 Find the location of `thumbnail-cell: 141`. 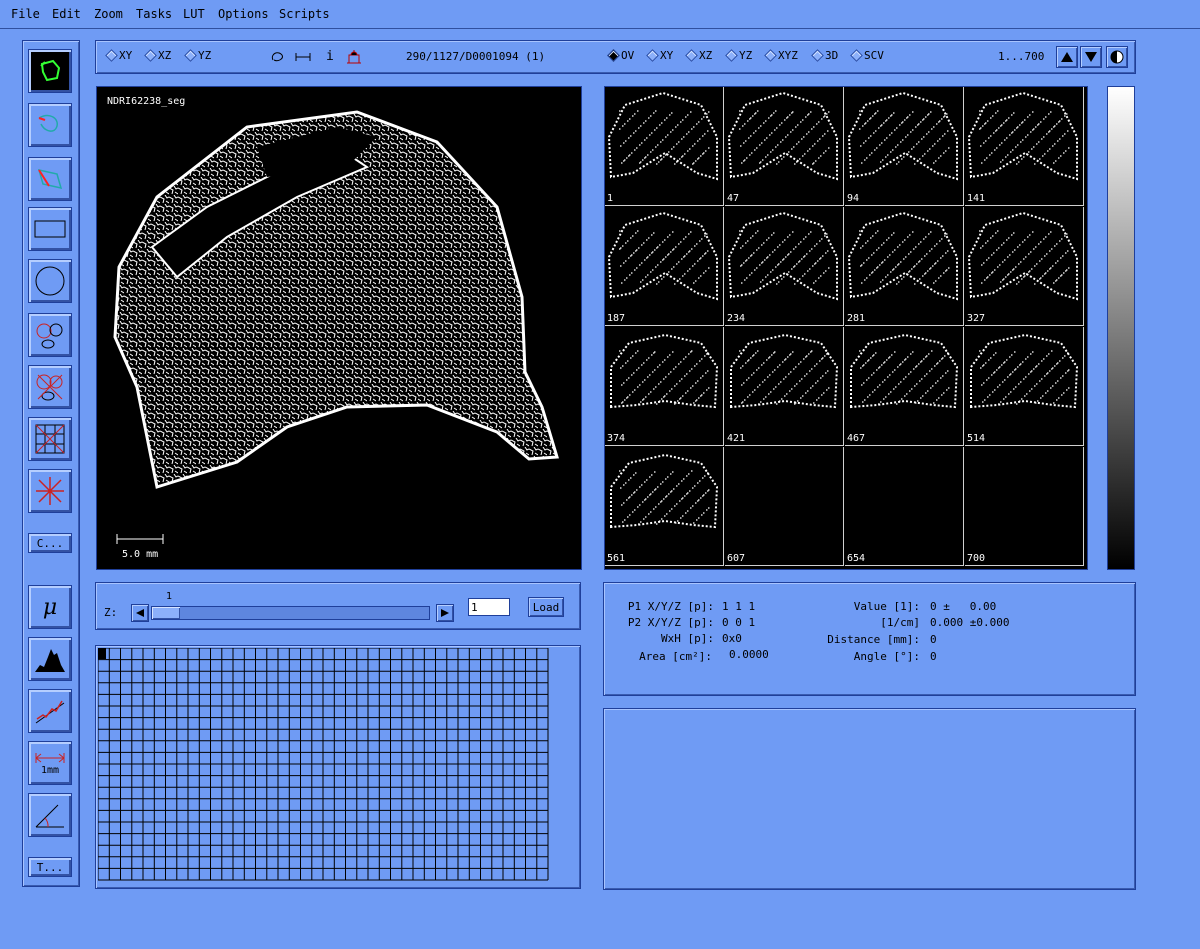

thumbnail-cell: 141 is located at coordinates (1024, 146).